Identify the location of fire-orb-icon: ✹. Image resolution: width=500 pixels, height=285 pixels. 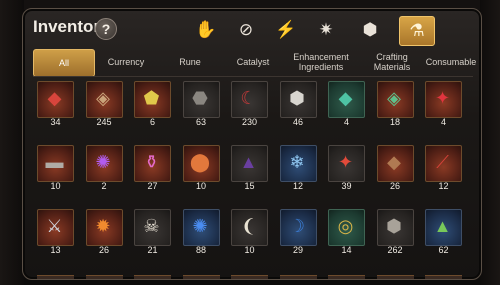
(103, 226).